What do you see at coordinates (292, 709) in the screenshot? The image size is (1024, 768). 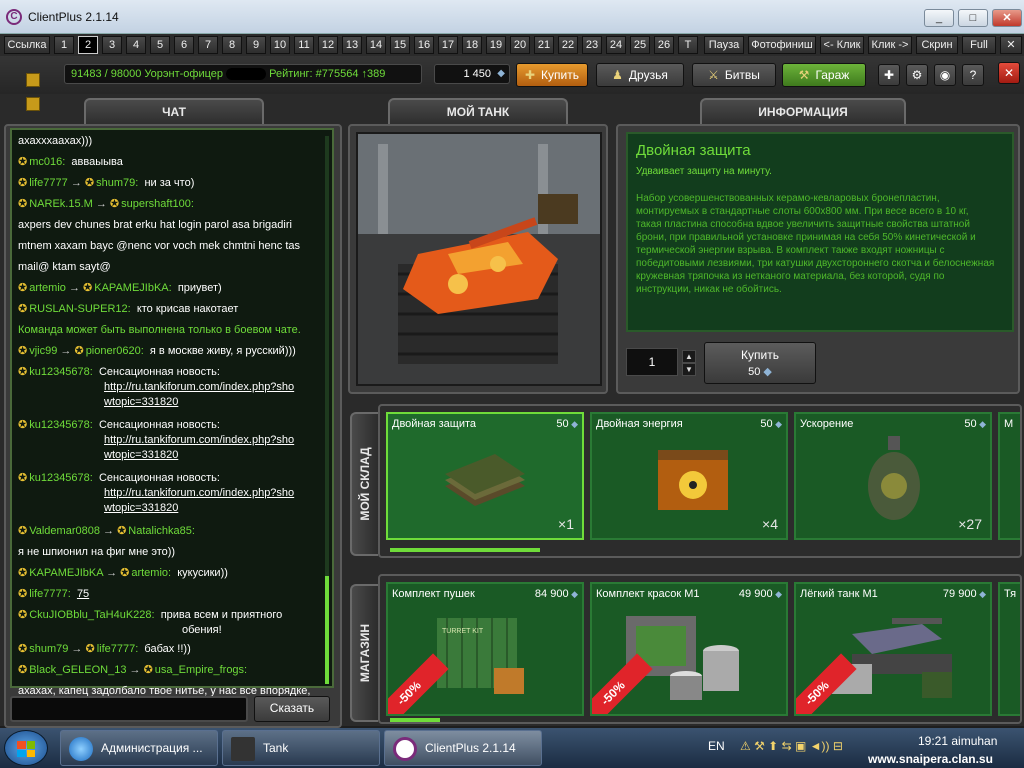 I see `send-message-button: Сказать` at bounding box center [292, 709].